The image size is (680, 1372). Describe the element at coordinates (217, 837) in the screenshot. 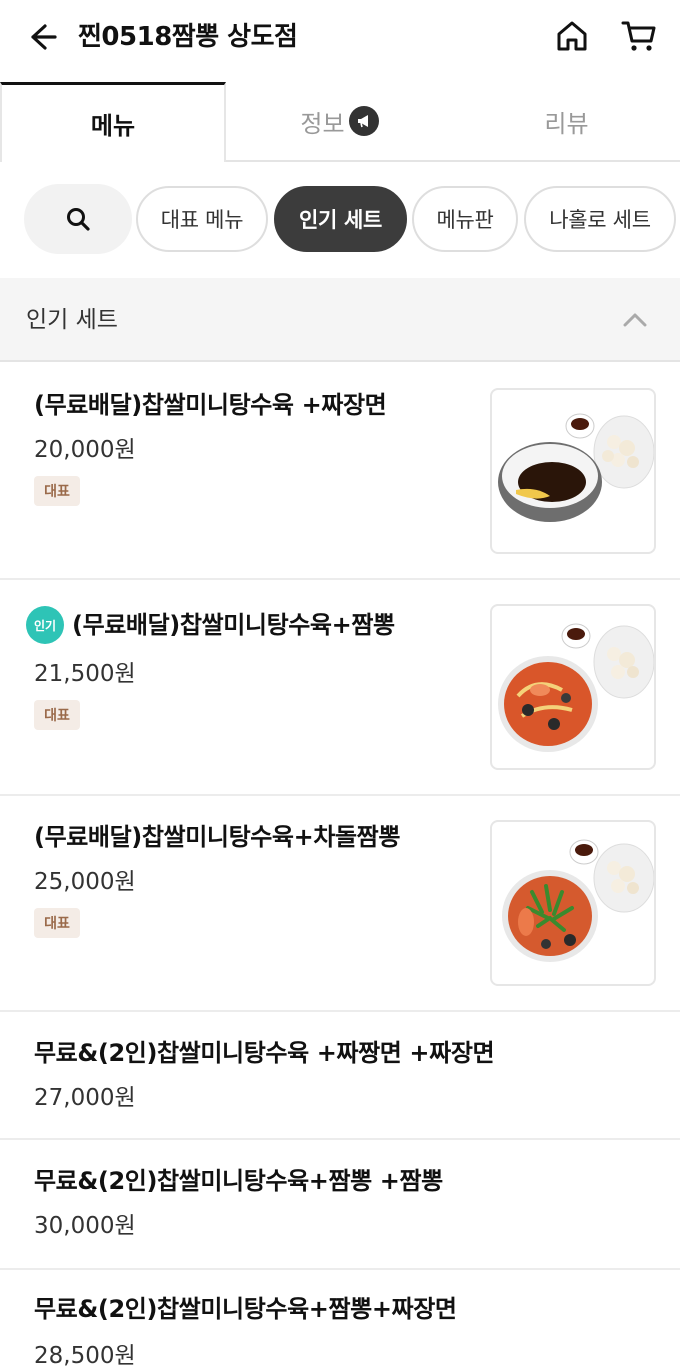

I see `item-name: (무료배달)찹쌀미니탕수육+차돌짬뽕` at that location.